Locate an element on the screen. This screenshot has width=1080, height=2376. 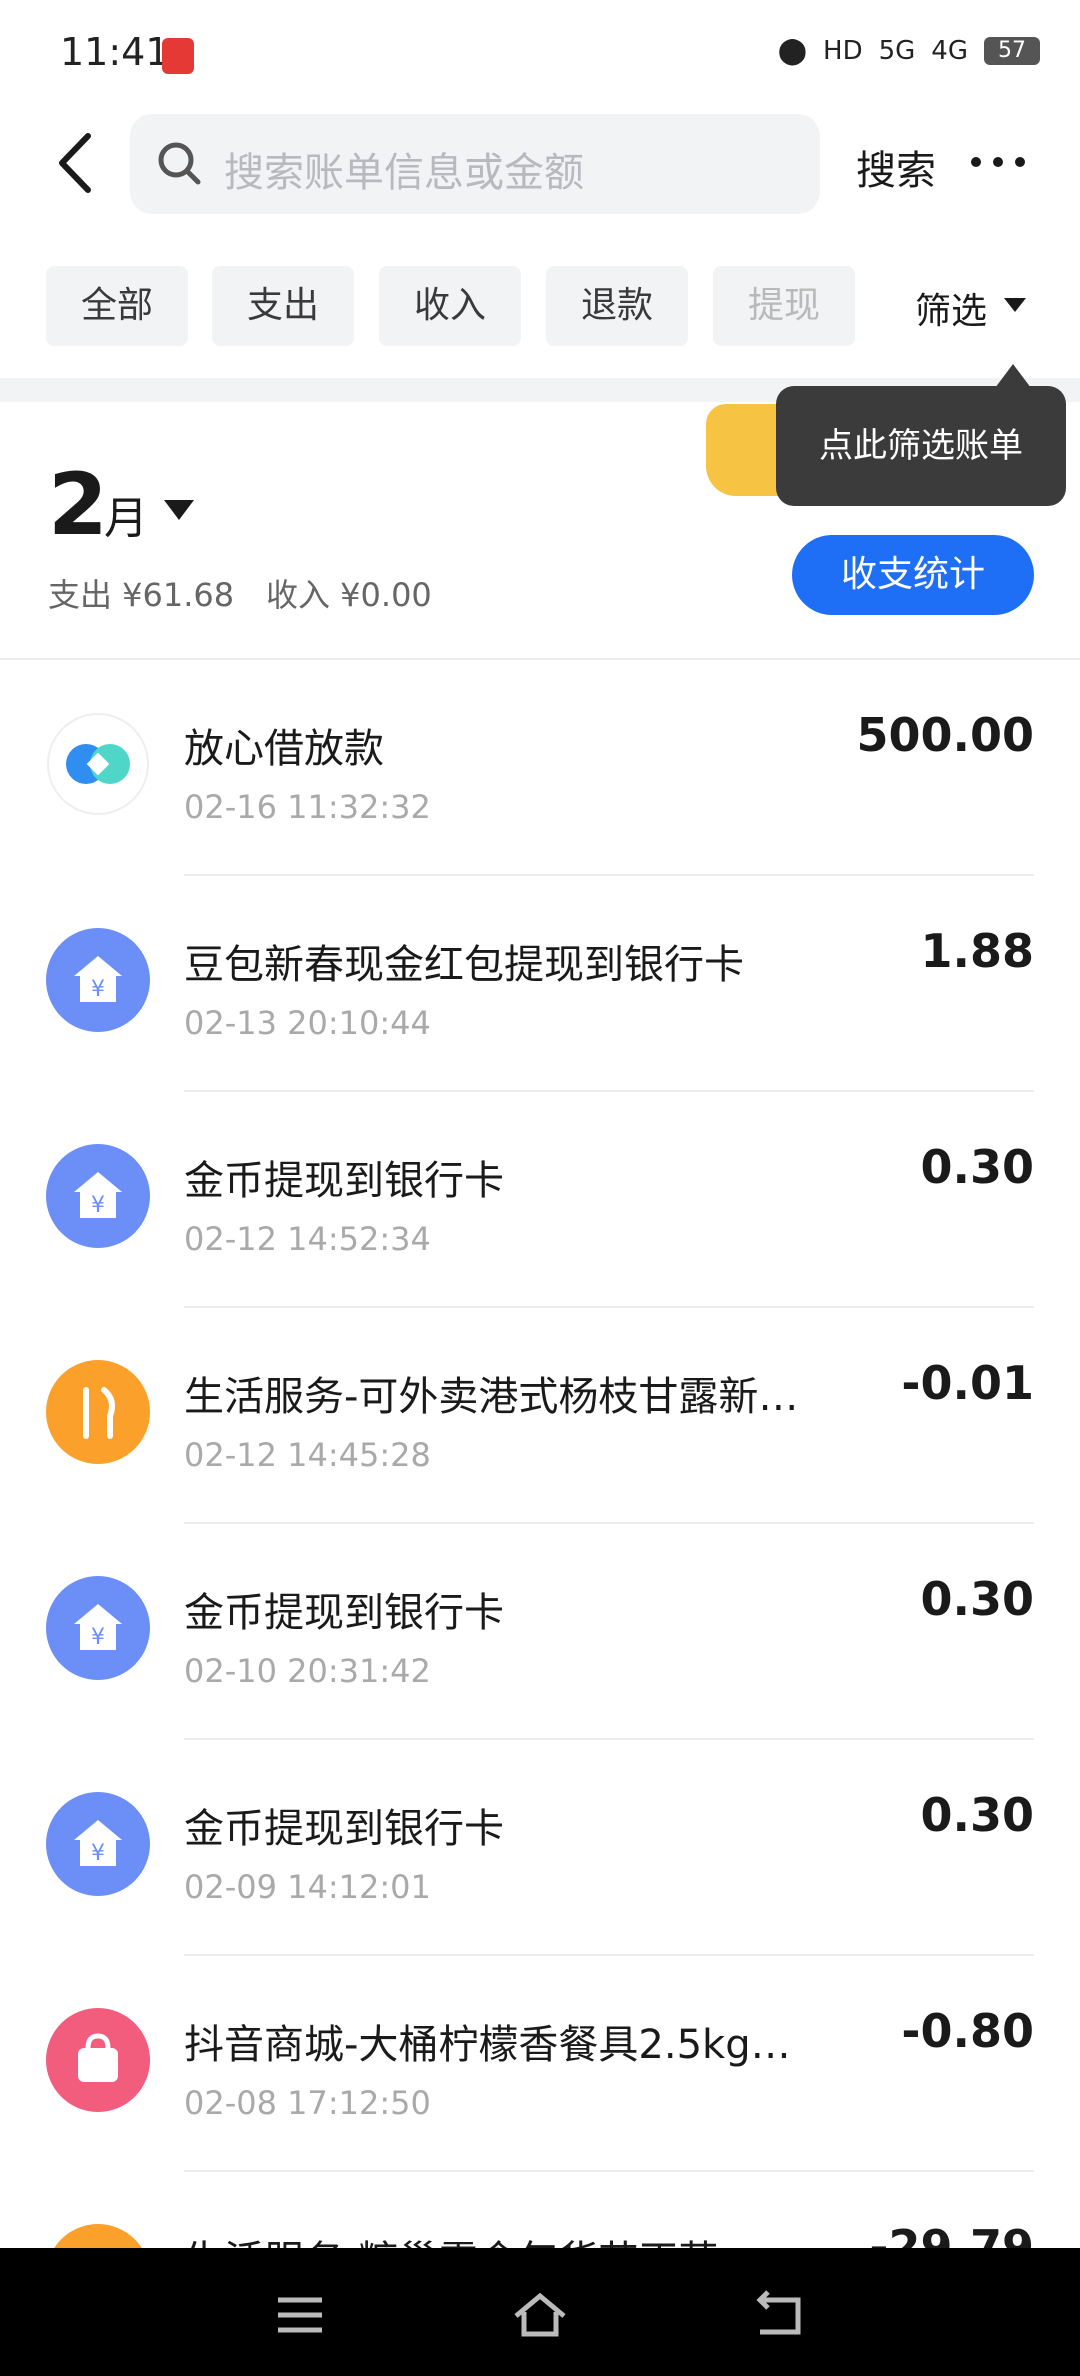
search-button: 搜索 is located at coordinates (896, 167).